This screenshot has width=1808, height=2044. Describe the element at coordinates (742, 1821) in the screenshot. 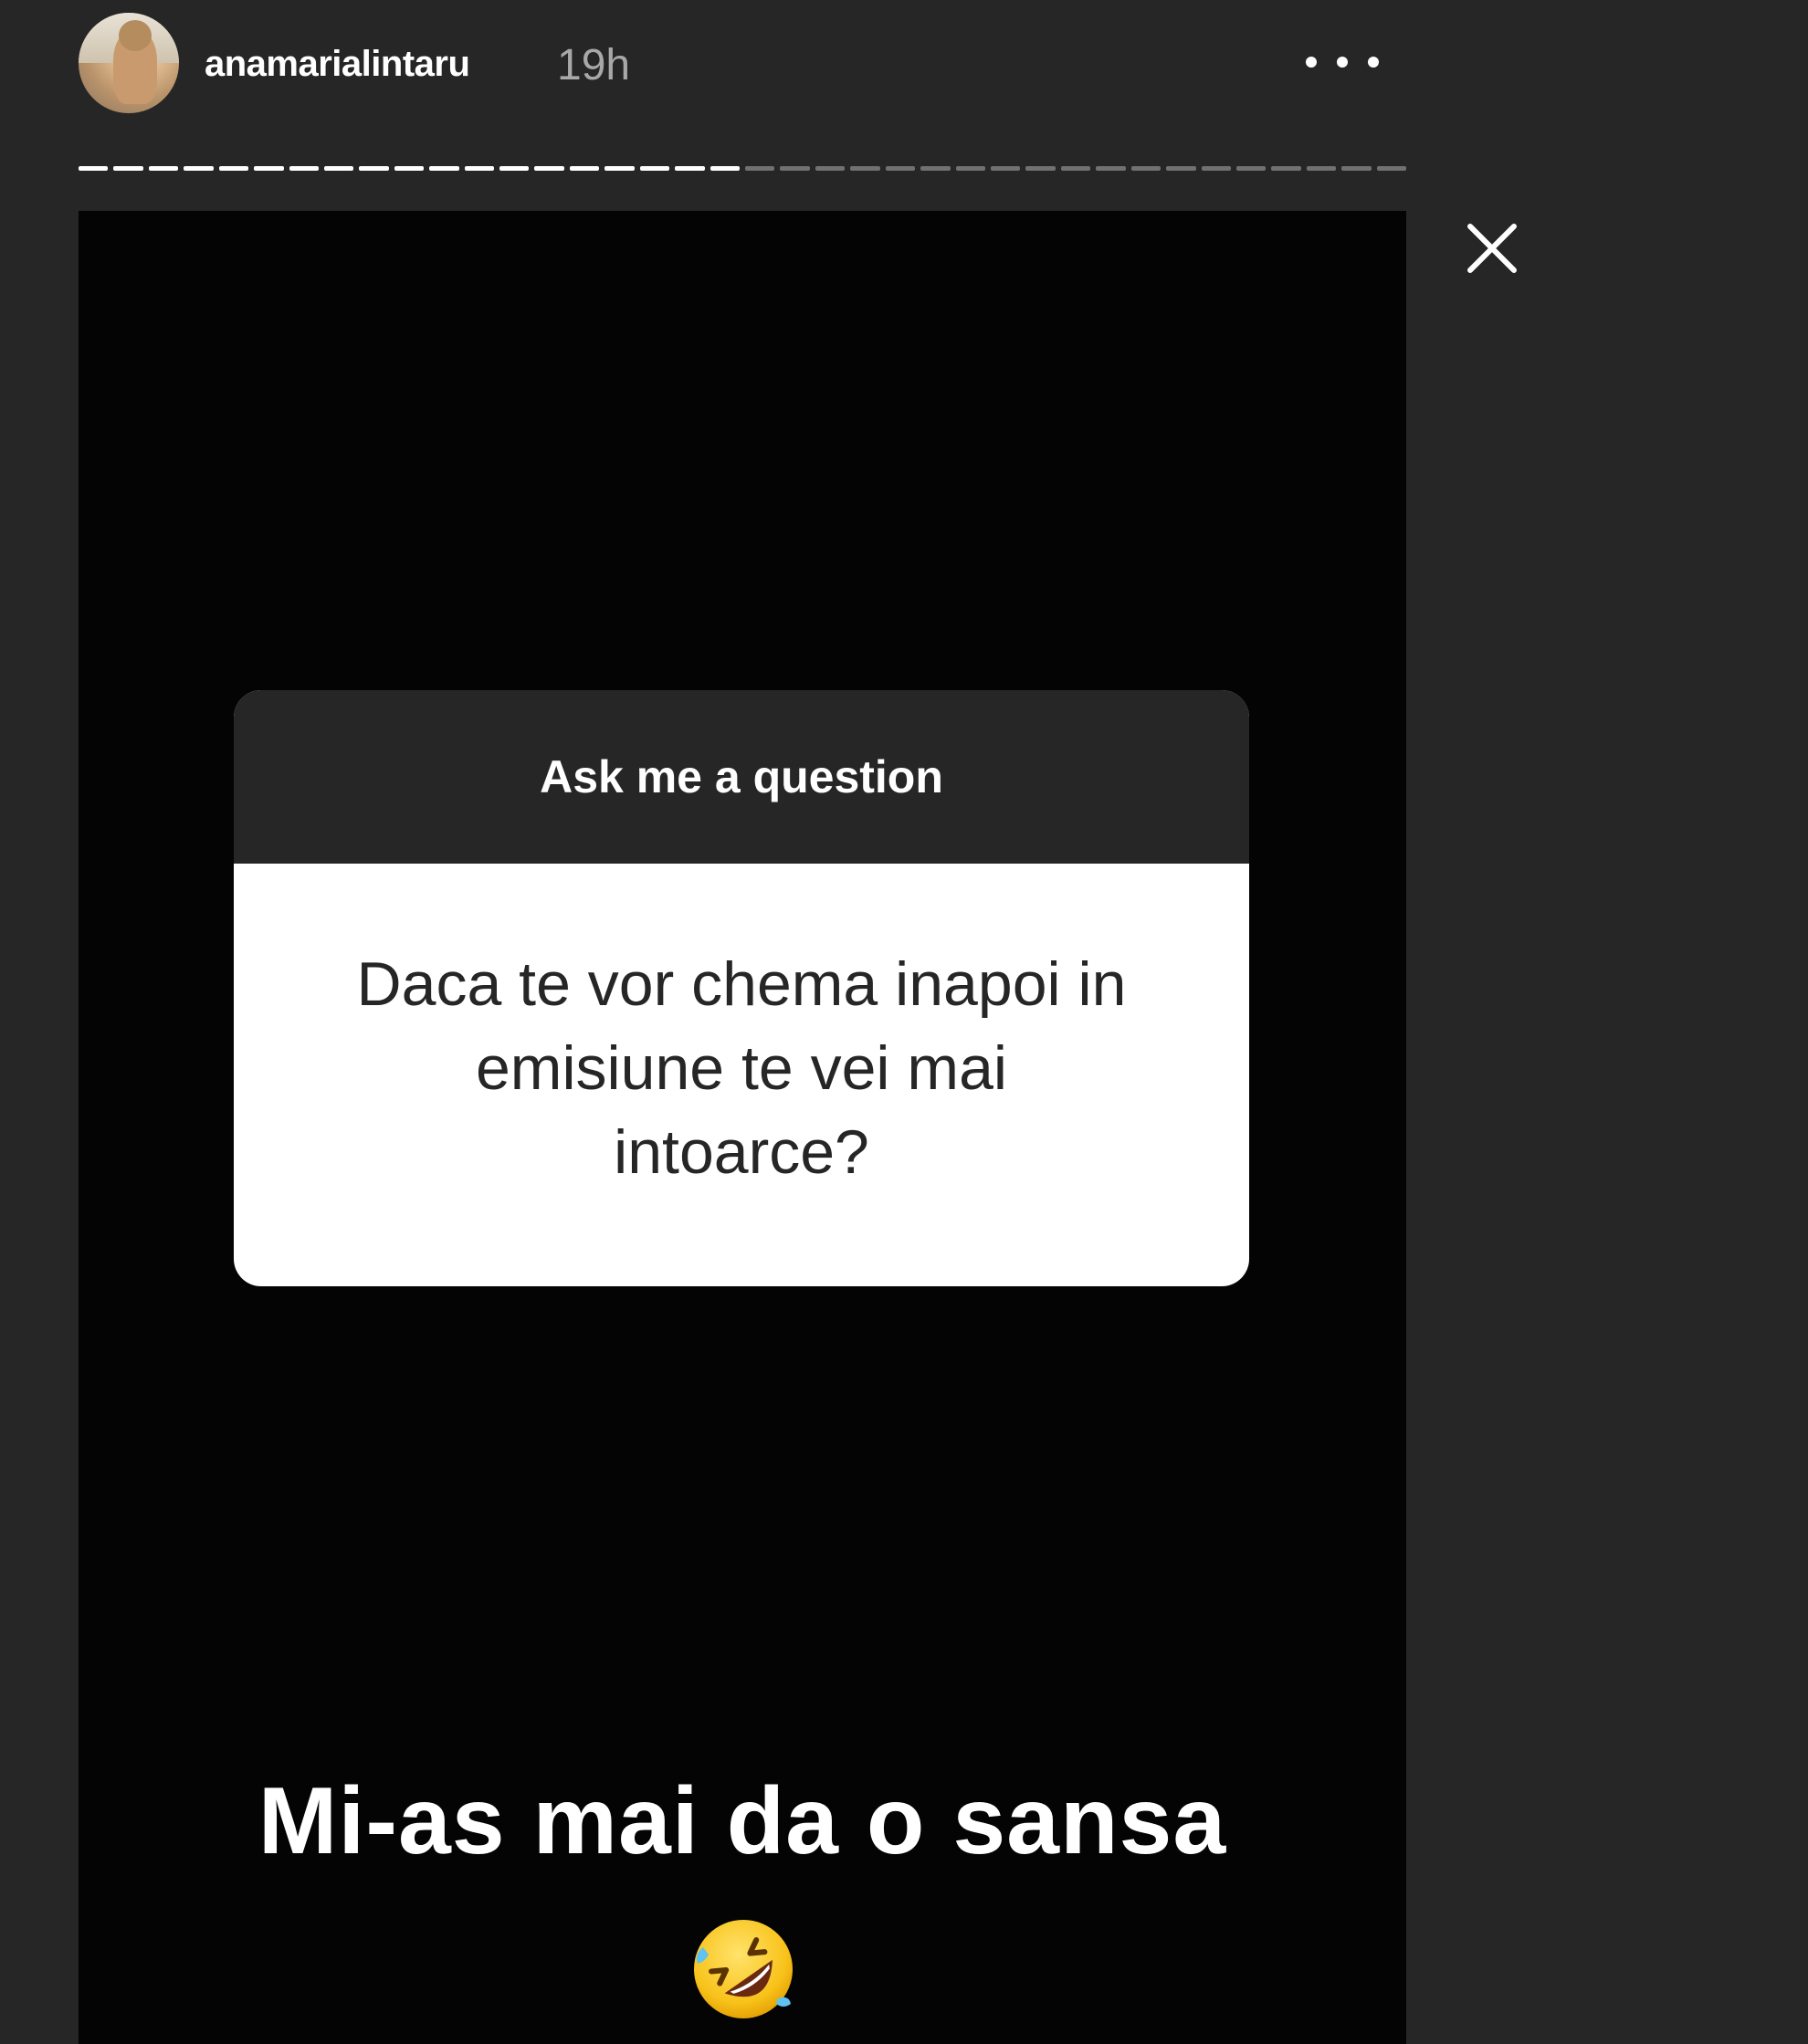

I see `answer-text: Mi-as mai da o sansa` at that location.